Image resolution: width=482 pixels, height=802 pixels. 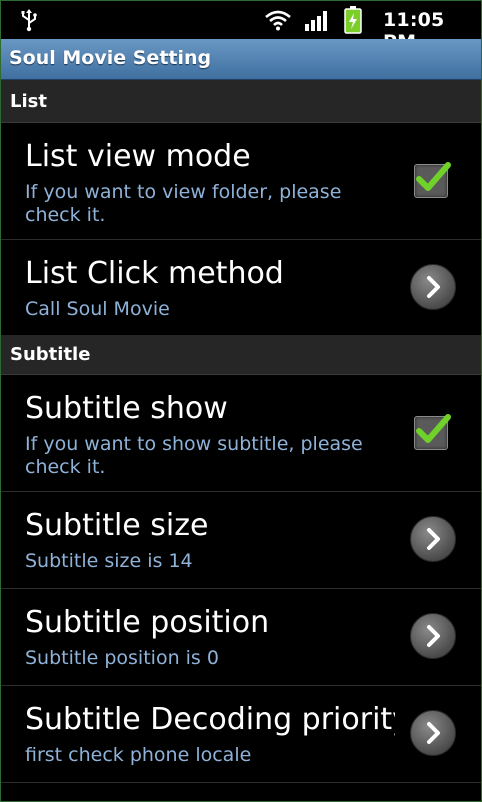 I want to click on pref-title: Subtitle Decoding priority, so click(x=210, y=719).